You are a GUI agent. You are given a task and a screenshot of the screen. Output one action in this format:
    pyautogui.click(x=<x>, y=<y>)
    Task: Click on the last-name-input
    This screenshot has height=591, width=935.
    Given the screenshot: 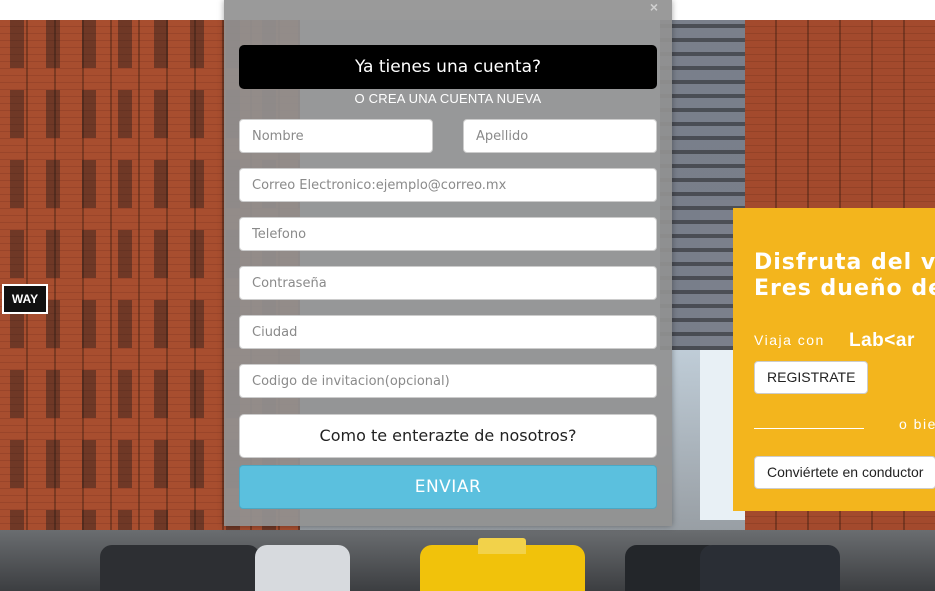 What is the action you would take?
    pyautogui.click(x=560, y=136)
    